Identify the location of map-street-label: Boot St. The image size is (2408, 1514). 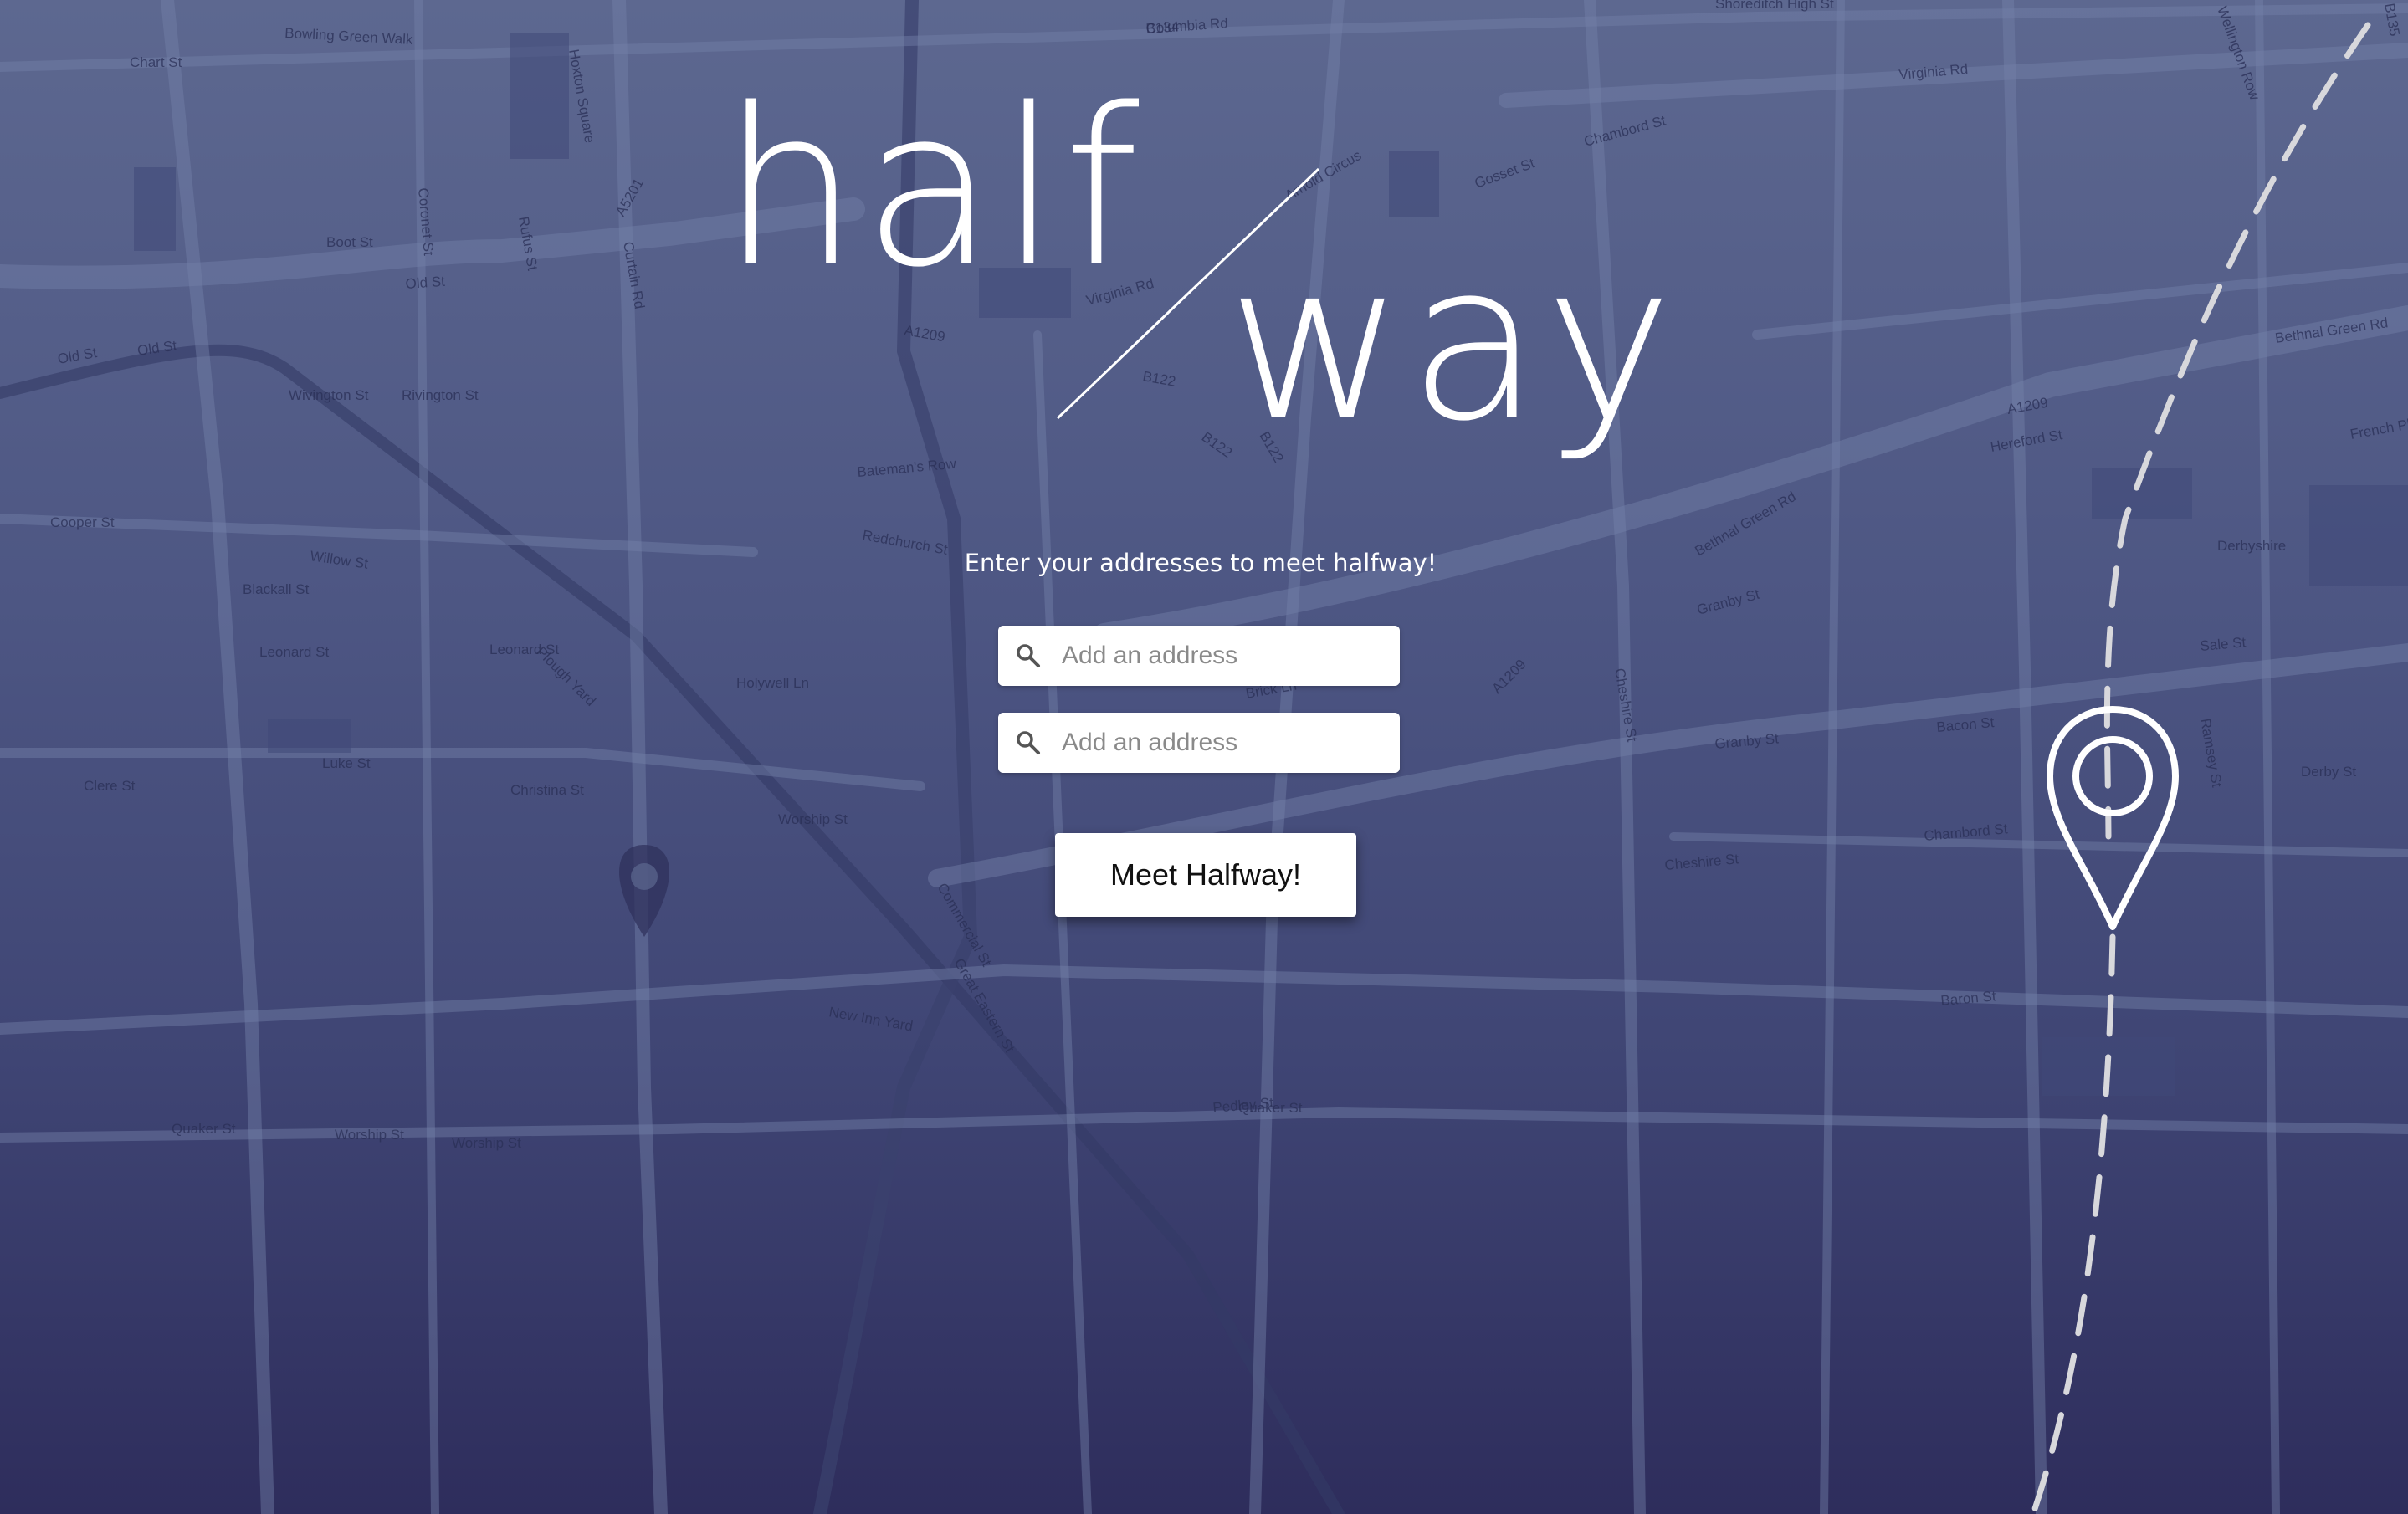
(349, 242).